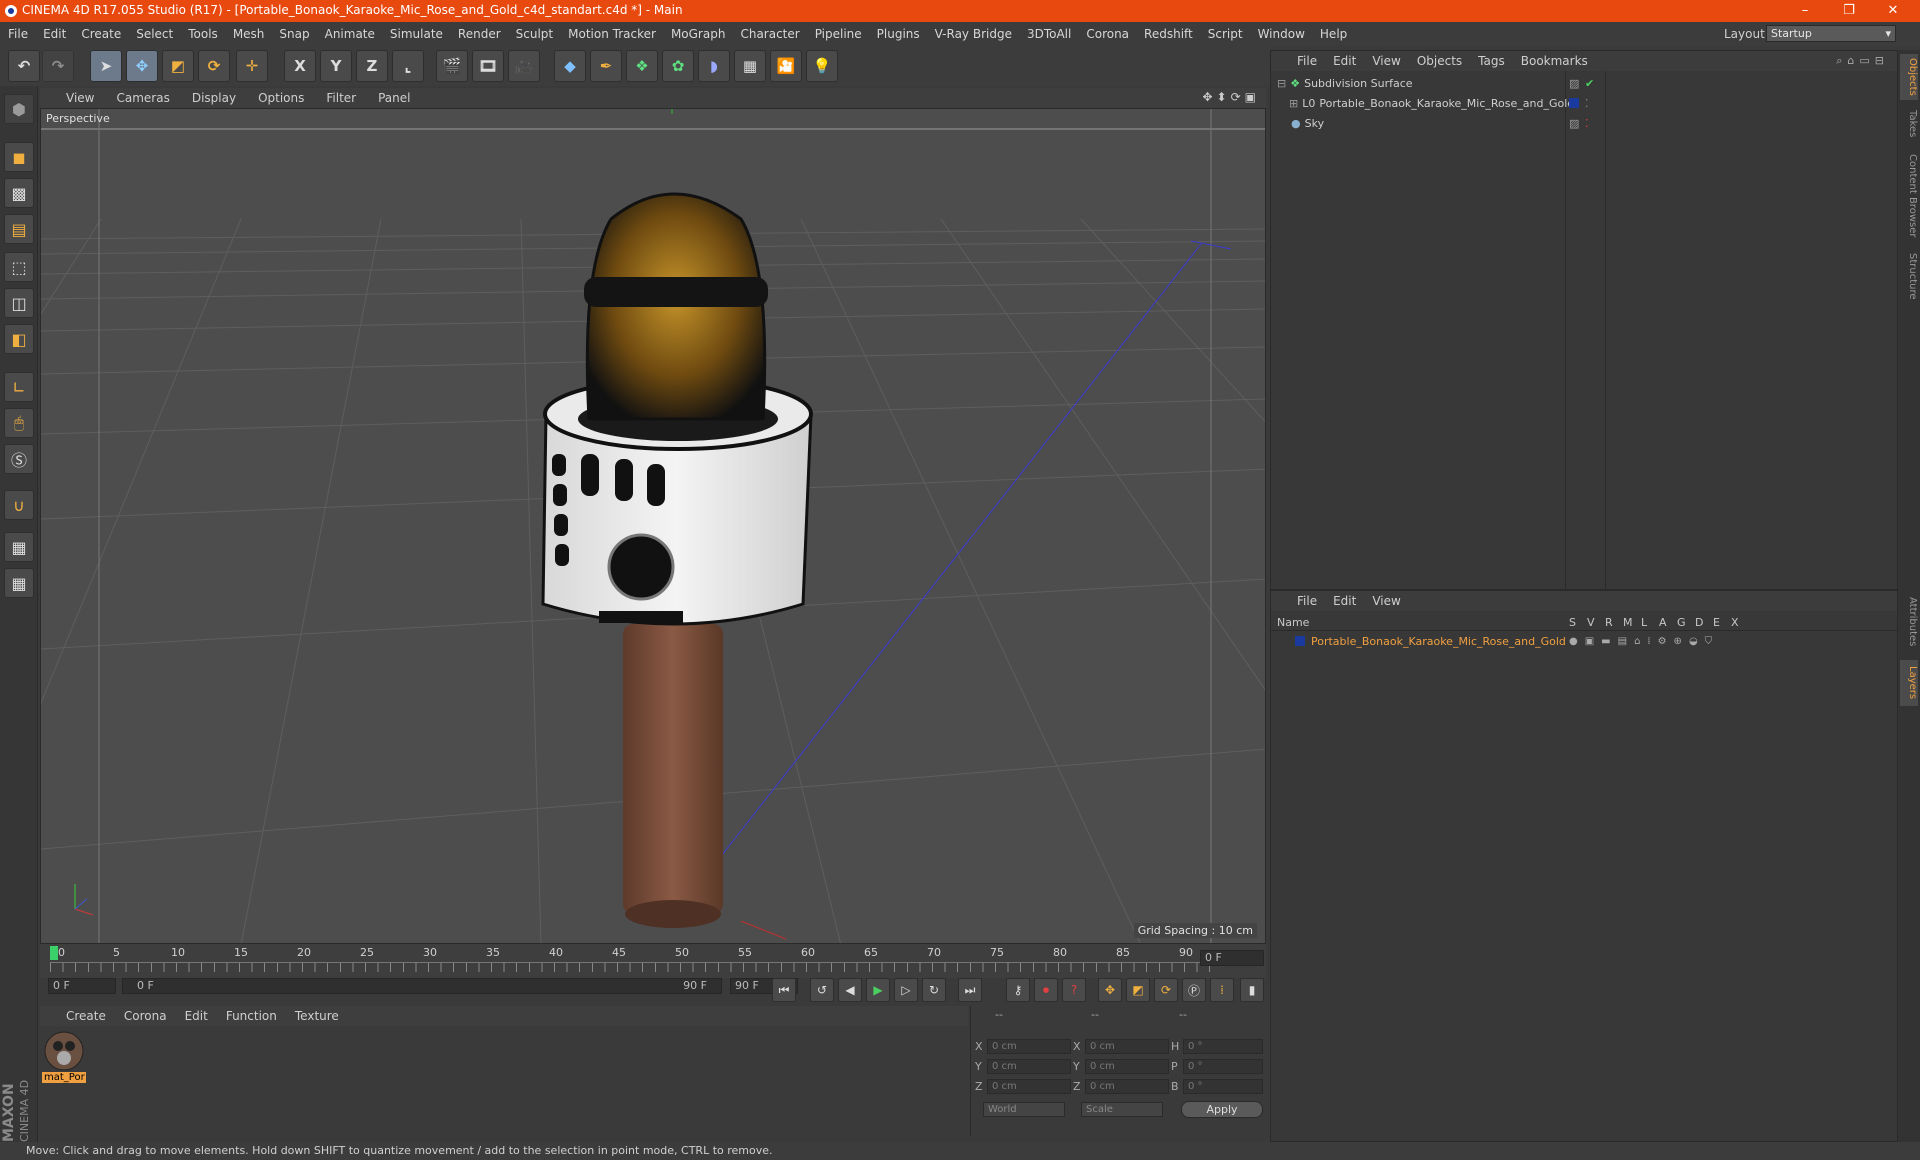 The height and width of the screenshot is (1160, 1920). I want to click on key-pla-button: ⁞, so click(1222, 990).